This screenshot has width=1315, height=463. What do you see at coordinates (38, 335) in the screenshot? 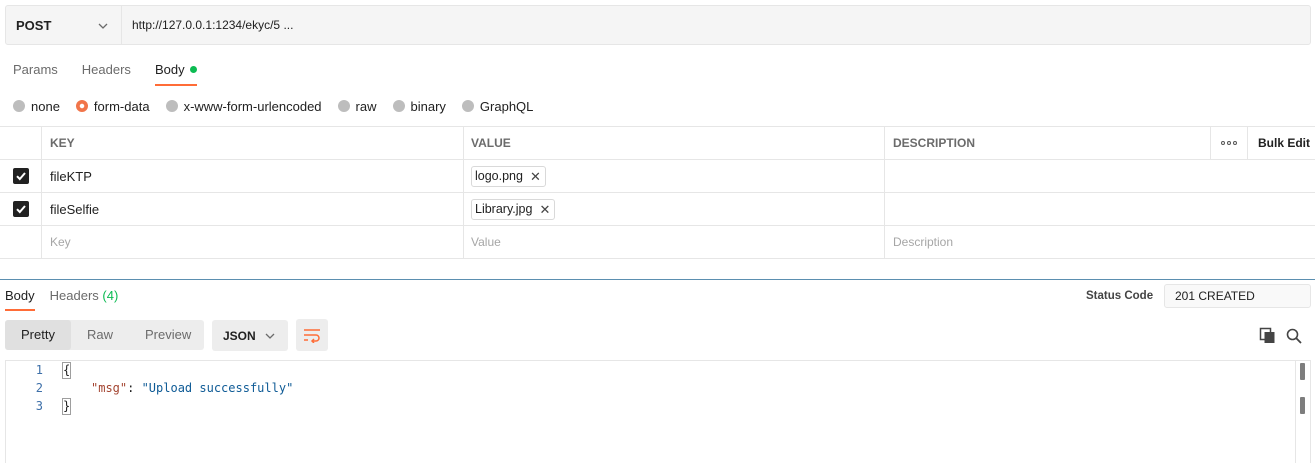
I see `view-pretty-button: Pretty` at bounding box center [38, 335].